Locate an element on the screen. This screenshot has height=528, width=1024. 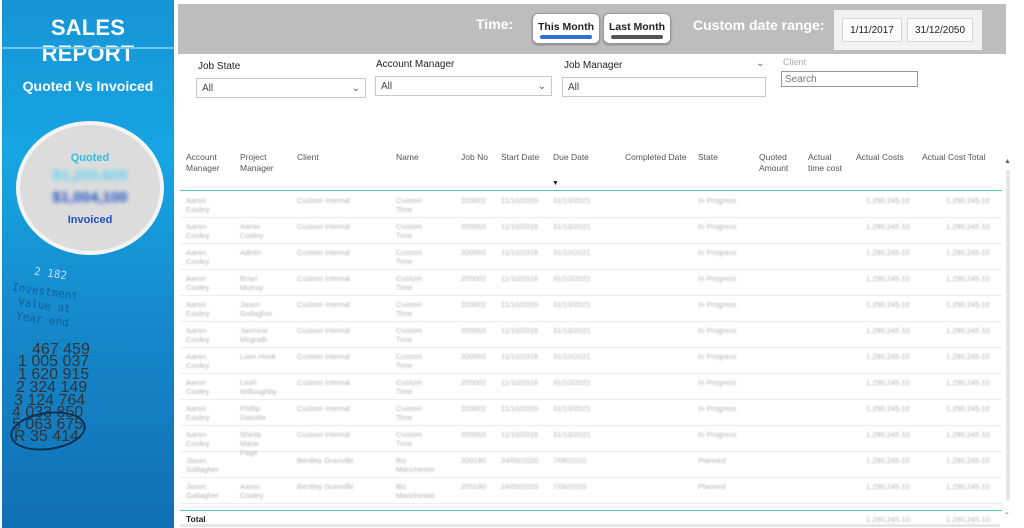
table-cell: 7/06/2020 is located at coordinates (570, 460).